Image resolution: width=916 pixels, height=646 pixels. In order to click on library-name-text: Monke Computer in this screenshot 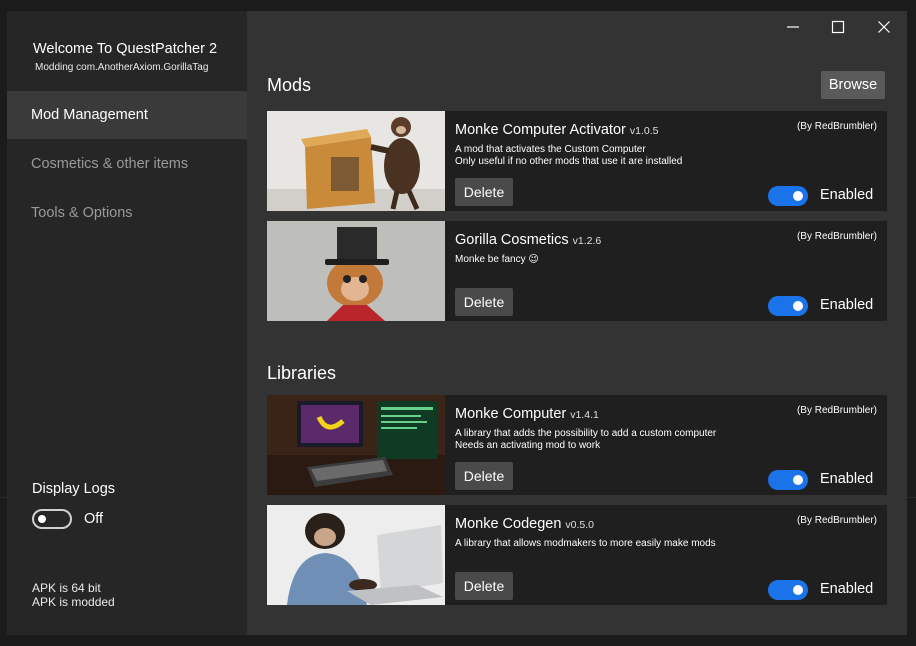, I will do `click(511, 414)`.